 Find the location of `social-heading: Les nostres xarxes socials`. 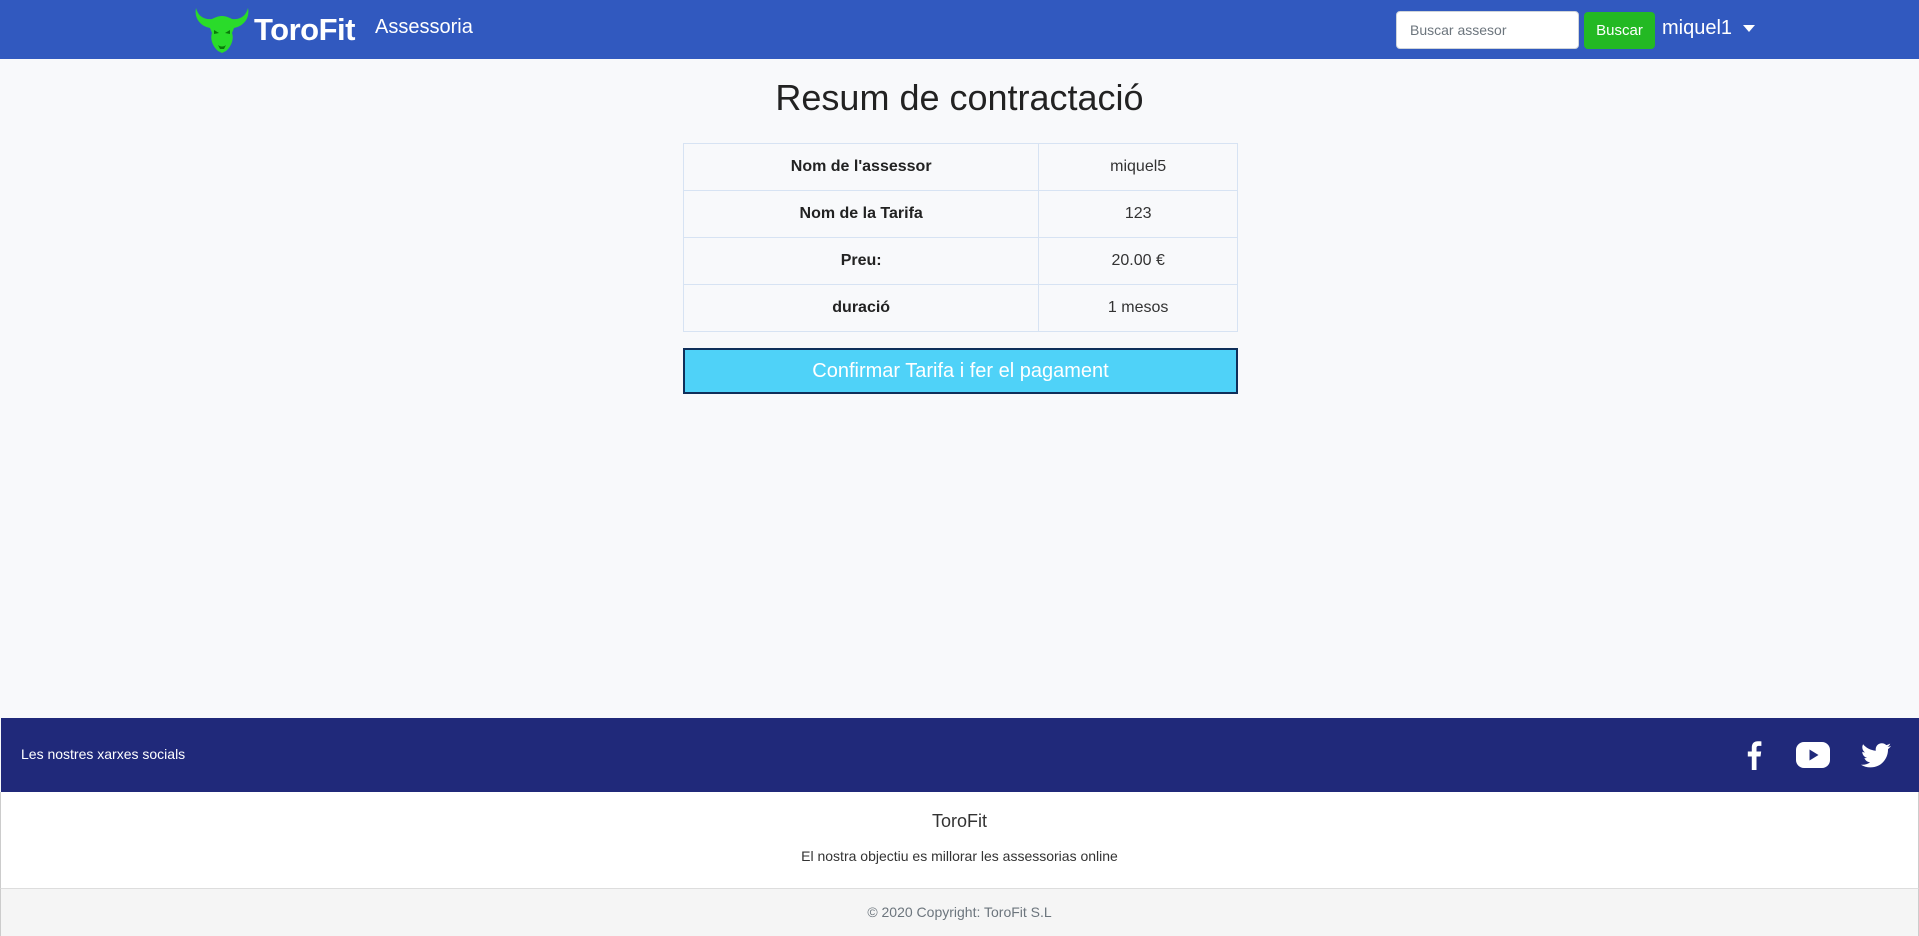

social-heading: Les nostres xarxes socials is located at coordinates (103, 754).